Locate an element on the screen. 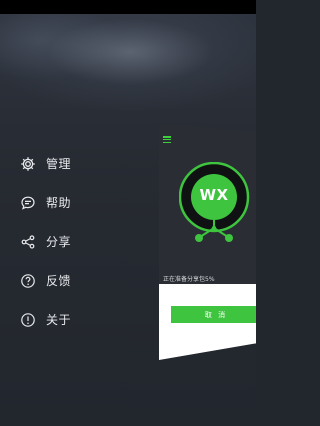 This screenshot has height=426, width=320. logo-graphic is located at coordinates (214, 201).